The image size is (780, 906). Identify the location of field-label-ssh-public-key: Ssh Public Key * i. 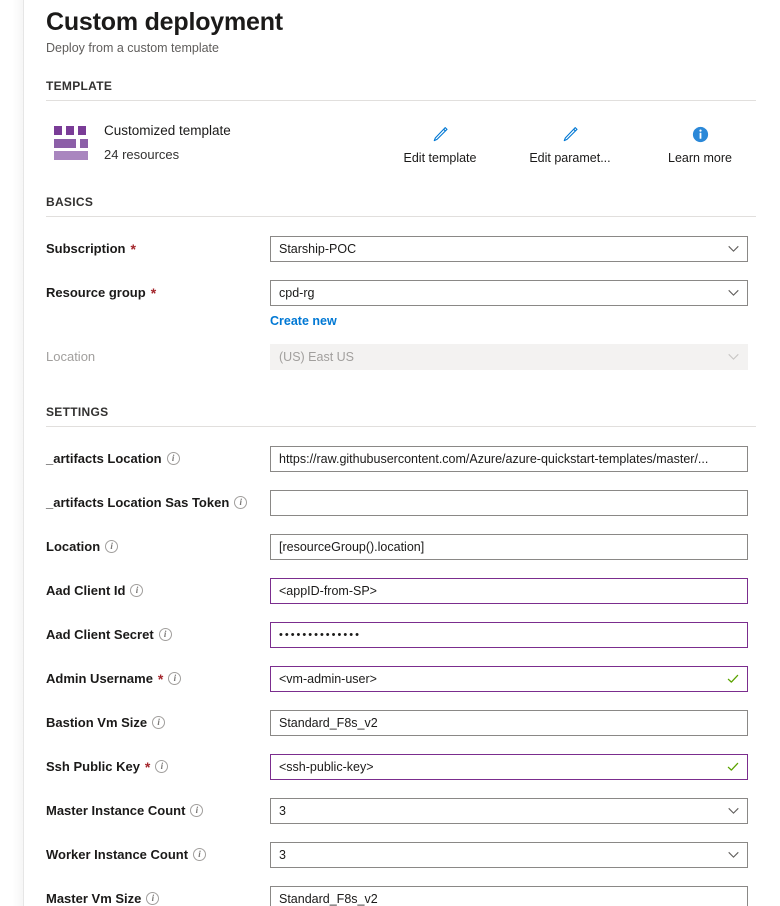
(158, 766).